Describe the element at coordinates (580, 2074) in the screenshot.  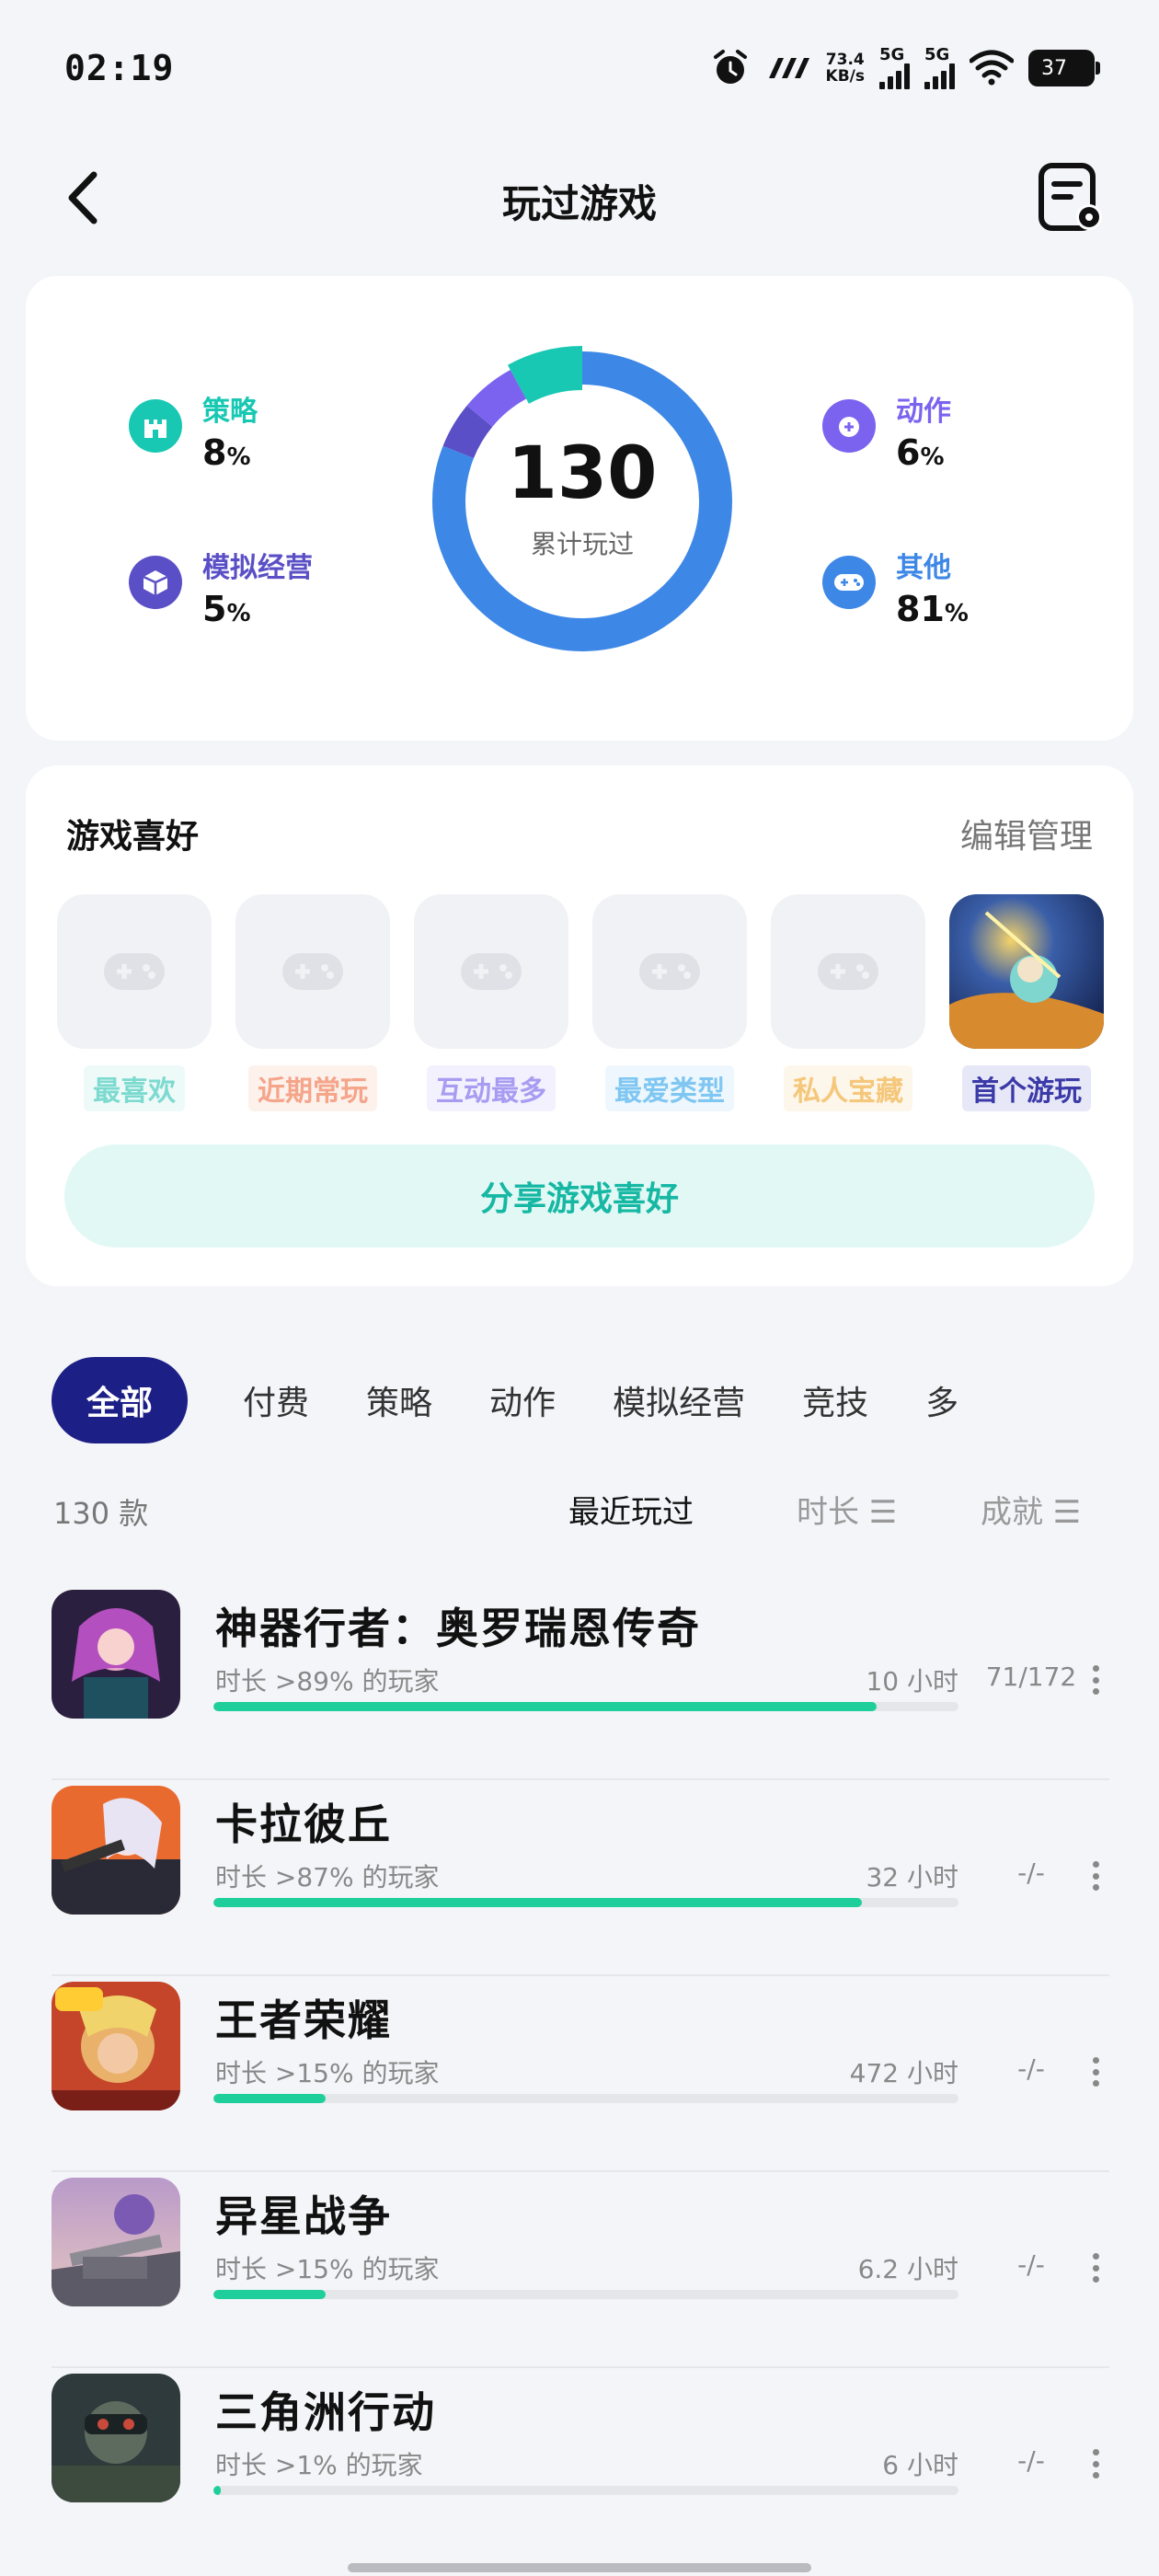
I see `game-row: 王者荣耀 时长 >15% 的玩家 472 小时 -/-` at that location.